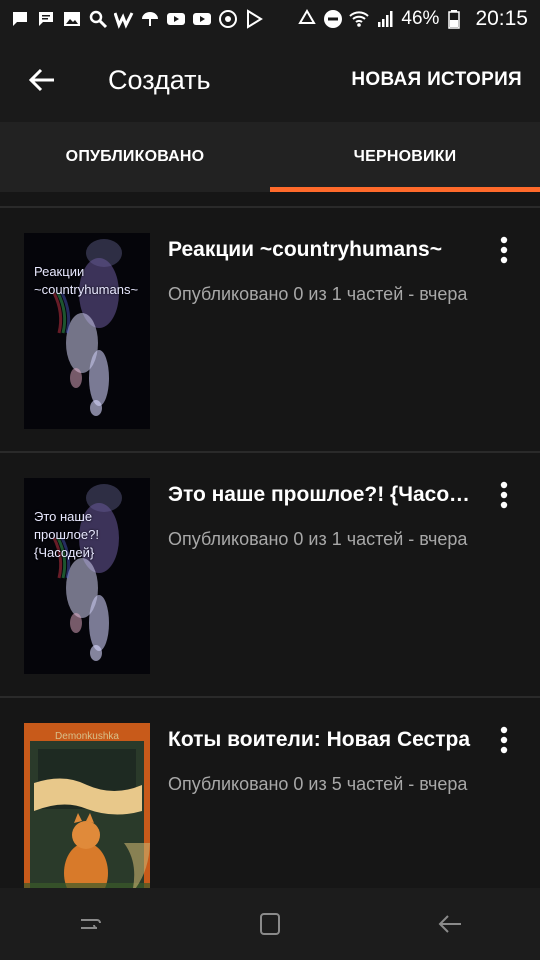 Image resolution: width=540 pixels, height=960 pixels. Describe the element at coordinates (270, 80) in the screenshot. I see `app-bar: Создать НОВАЯ ИСТОРИЯ` at that location.